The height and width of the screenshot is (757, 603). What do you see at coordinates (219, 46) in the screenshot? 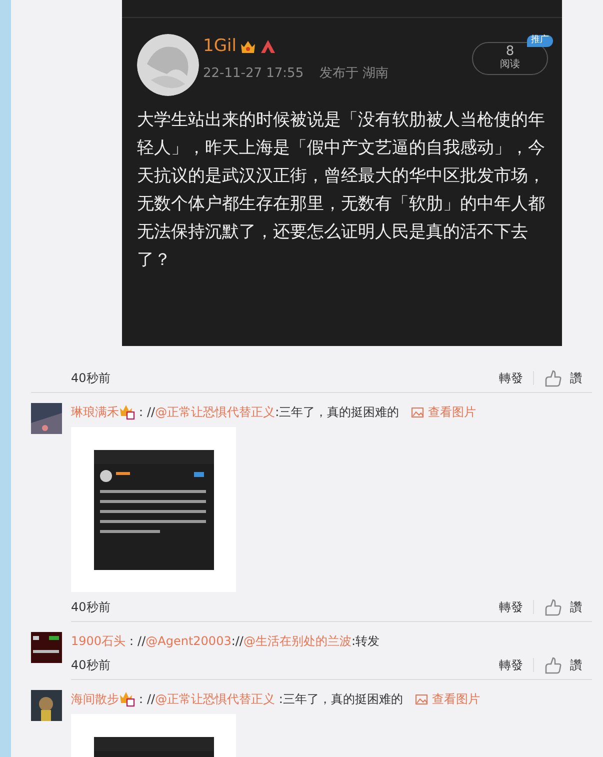
I see `user-name: 1Gil` at bounding box center [219, 46].